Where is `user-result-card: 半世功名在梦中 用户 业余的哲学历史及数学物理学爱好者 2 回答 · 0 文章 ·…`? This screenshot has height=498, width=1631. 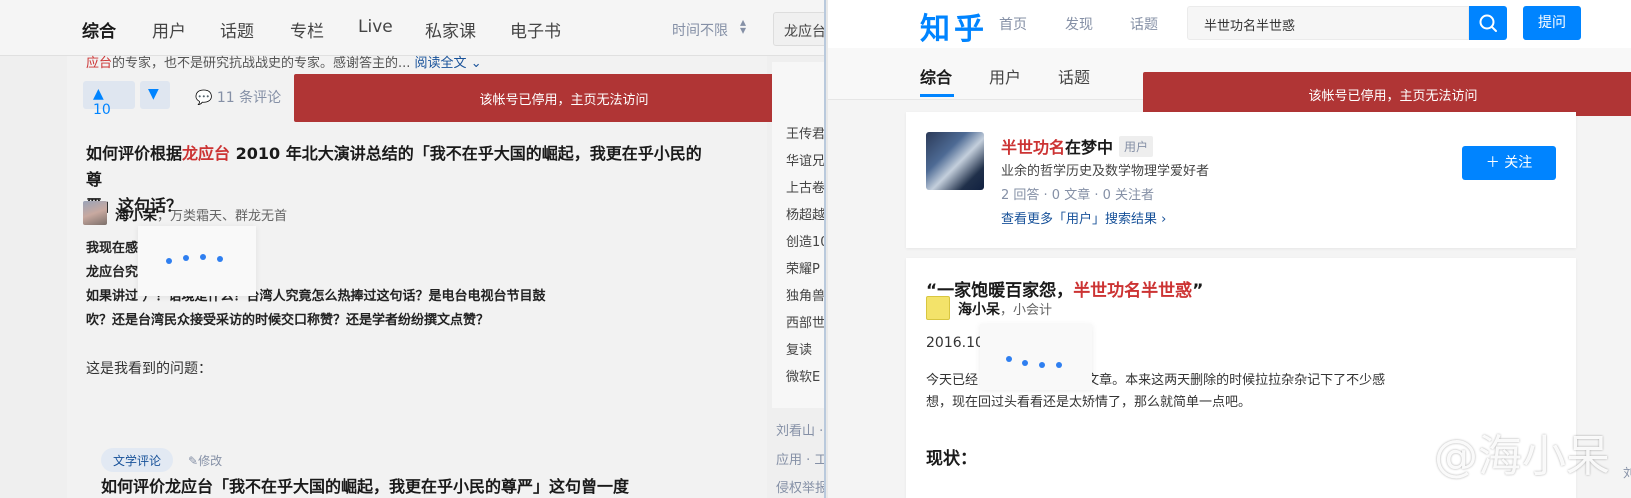
user-result-card: 半世功名在梦中 用户 业余的哲学历史及数学物理学爱好者 2 回答 · 0 文章 ·… is located at coordinates (1241, 180).